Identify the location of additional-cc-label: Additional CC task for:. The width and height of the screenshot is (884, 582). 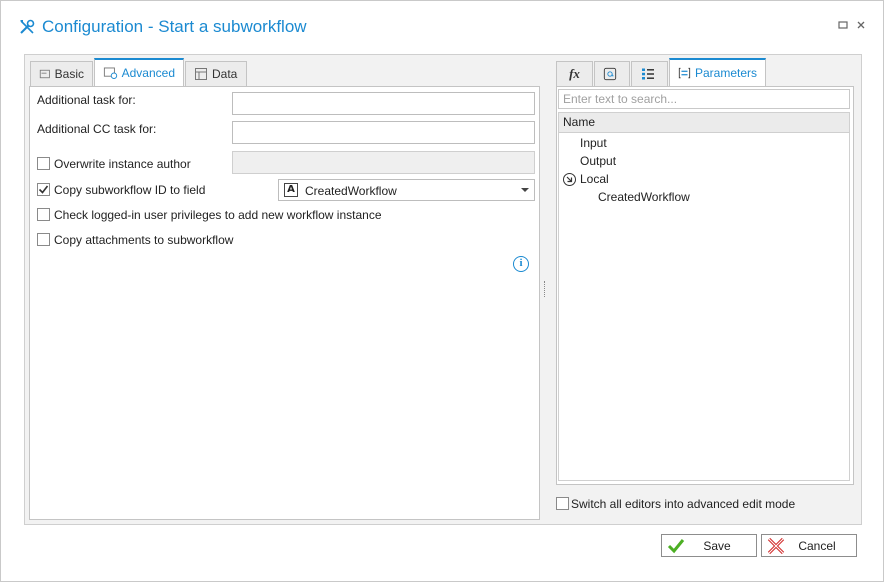
(97, 129).